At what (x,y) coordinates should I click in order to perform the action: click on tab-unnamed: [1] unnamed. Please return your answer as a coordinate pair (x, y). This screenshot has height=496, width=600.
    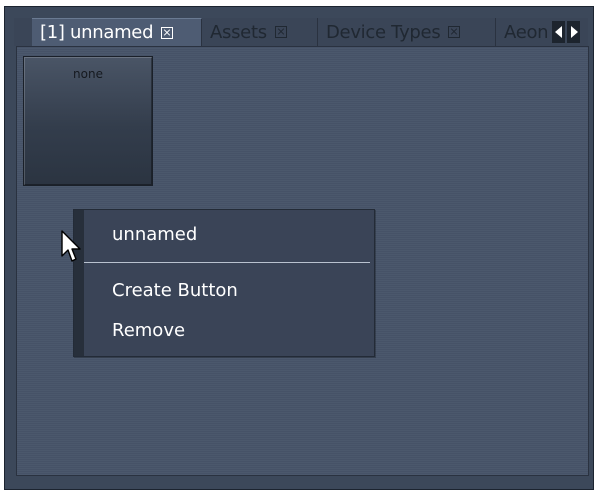
    Looking at the image, I should click on (117, 32).